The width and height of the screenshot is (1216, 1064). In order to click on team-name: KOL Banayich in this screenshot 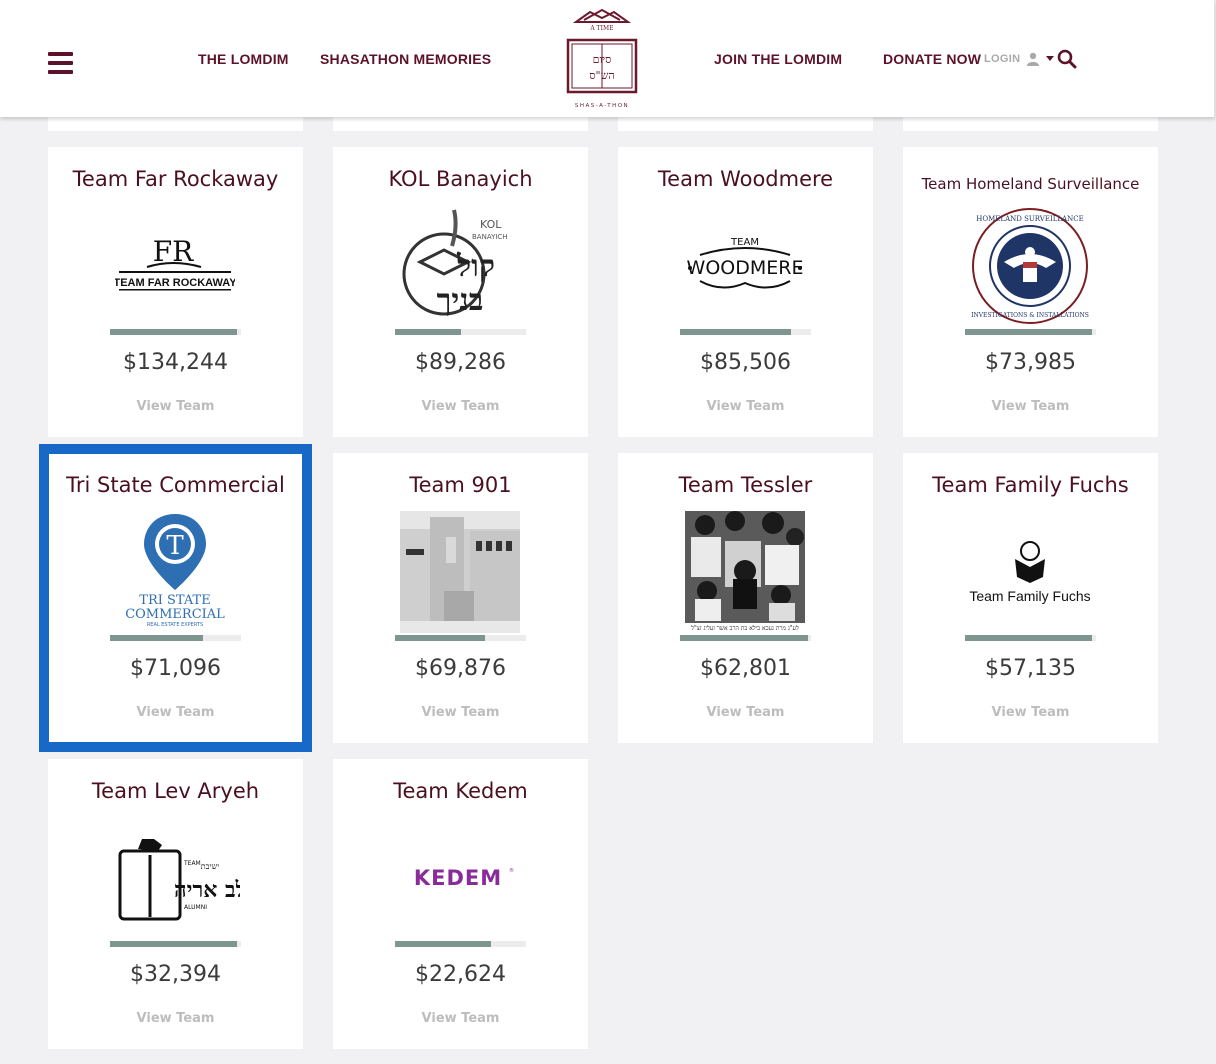, I will do `click(460, 179)`.